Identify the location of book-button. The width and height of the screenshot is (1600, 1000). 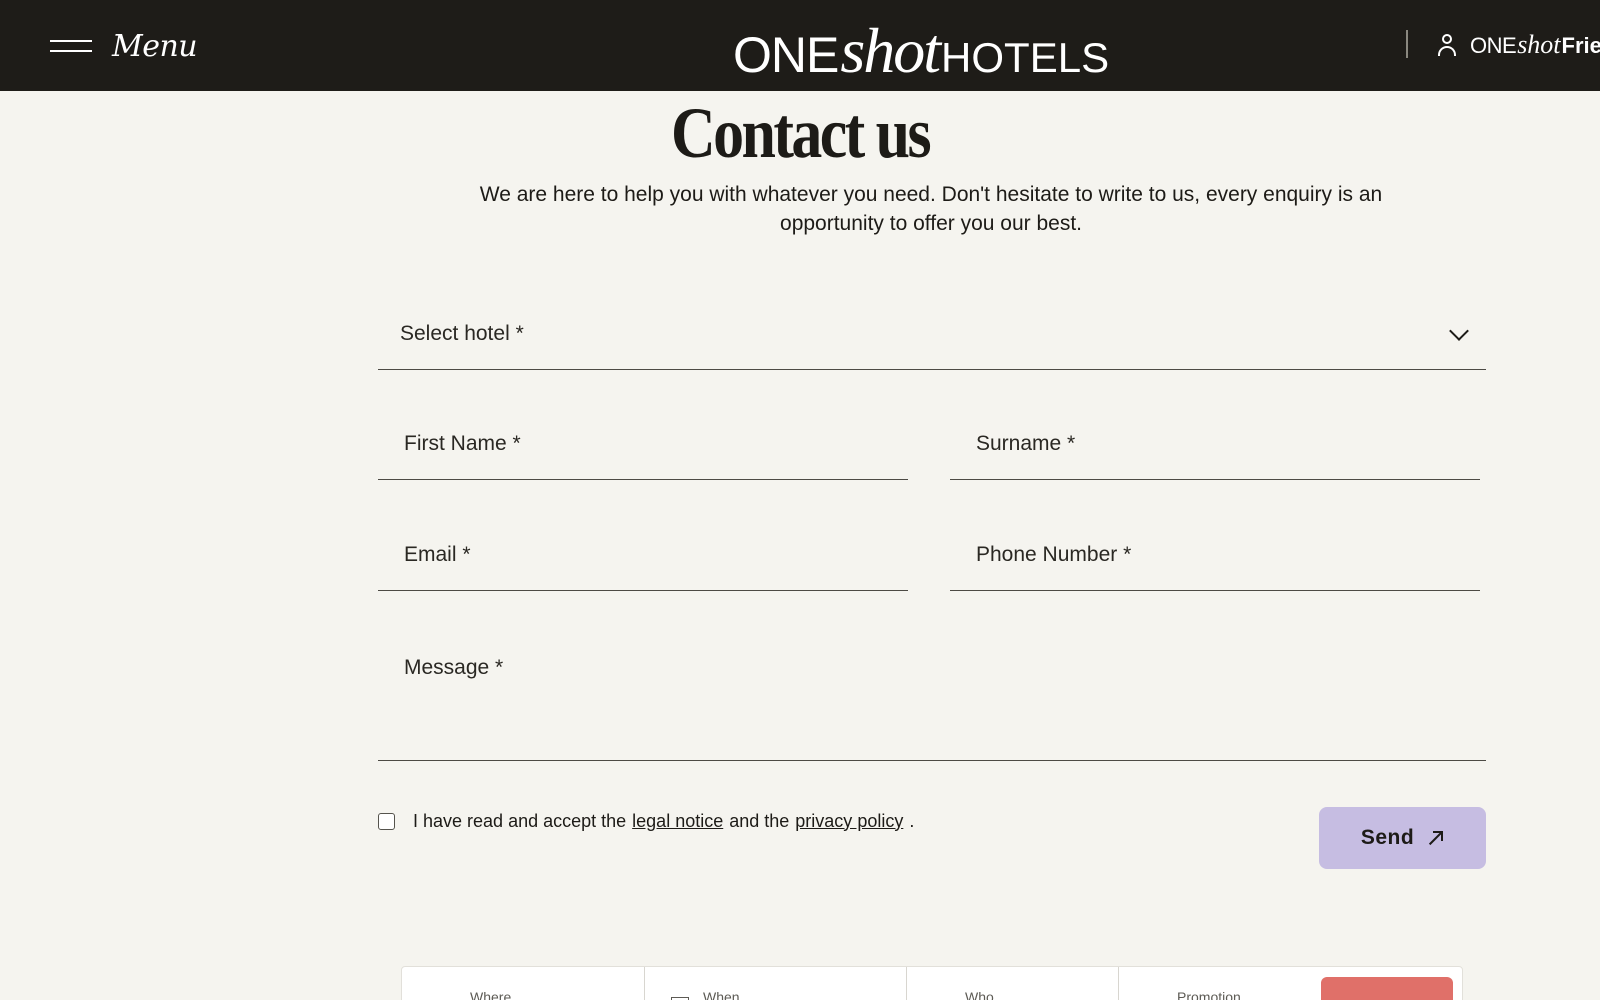
(1387, 988).